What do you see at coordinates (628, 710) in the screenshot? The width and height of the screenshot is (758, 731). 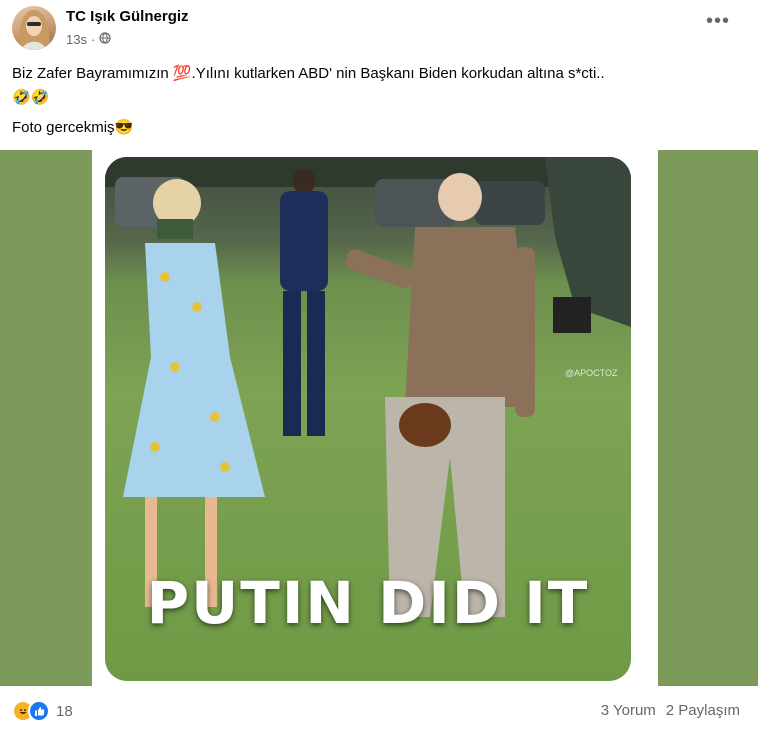 I see `comments-count-link: 3 Yorum` at bounding box center [628, 710].